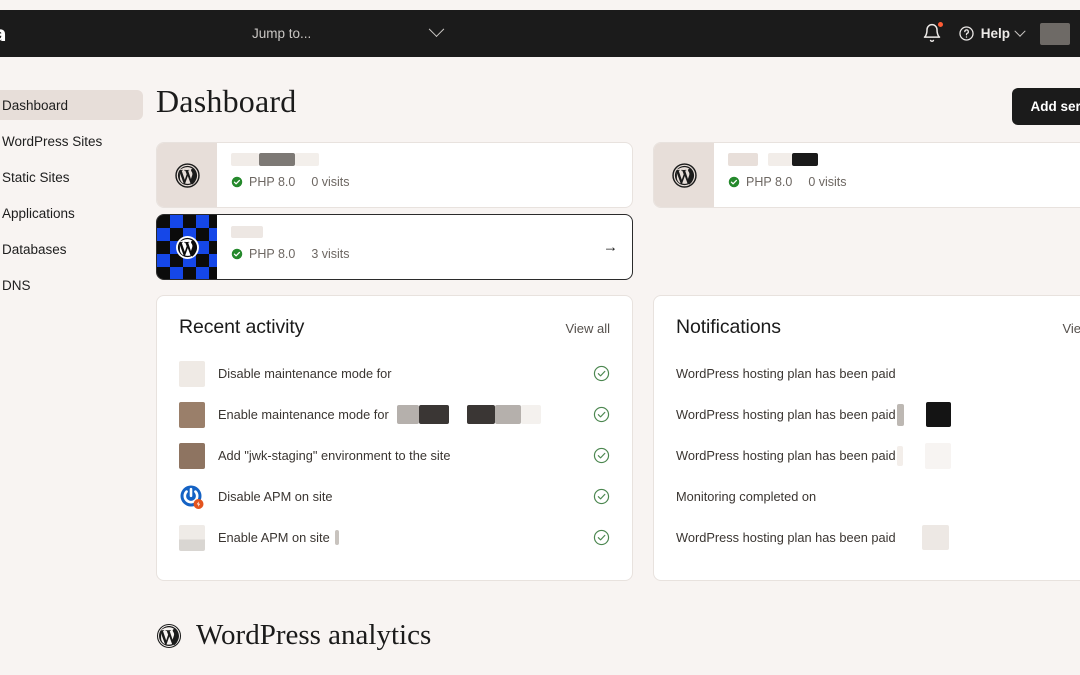  I want to click on visits-label: 0 visits, so click(827, 182).